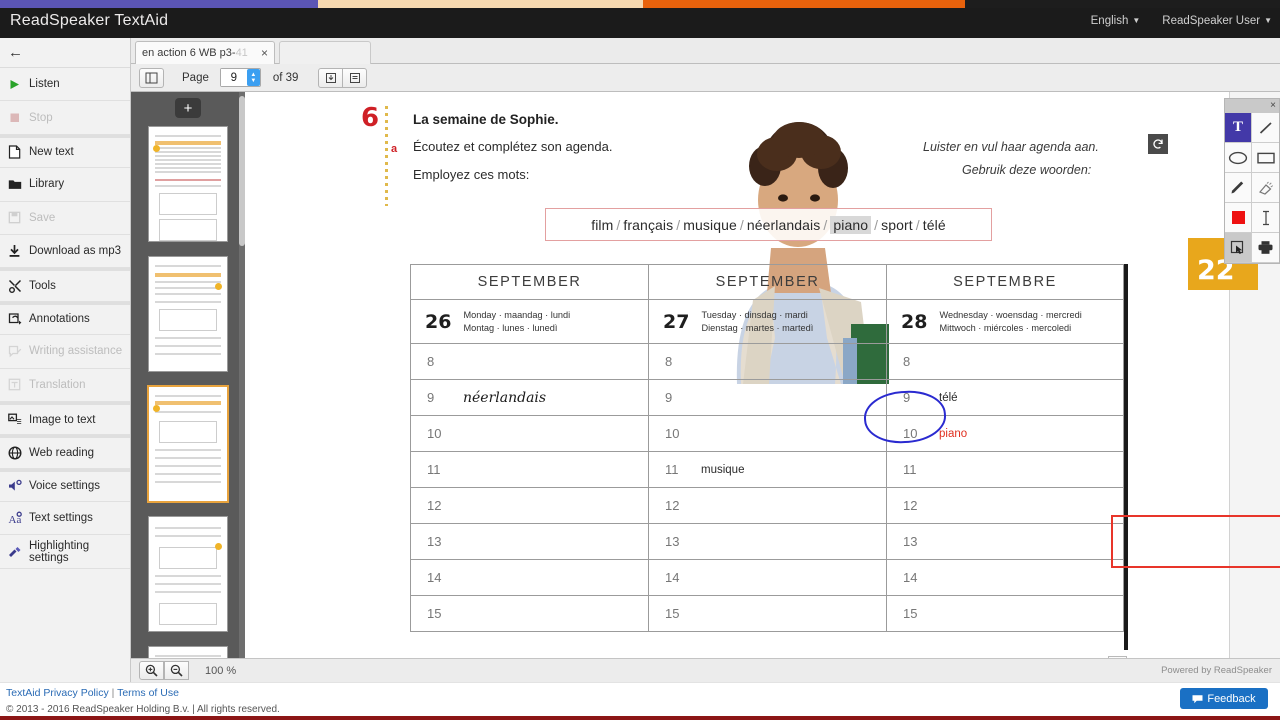 The height and width of the screenshot is (720, 1280). I want to click on sidebar-item-listen: Listen, so click(65, 85).